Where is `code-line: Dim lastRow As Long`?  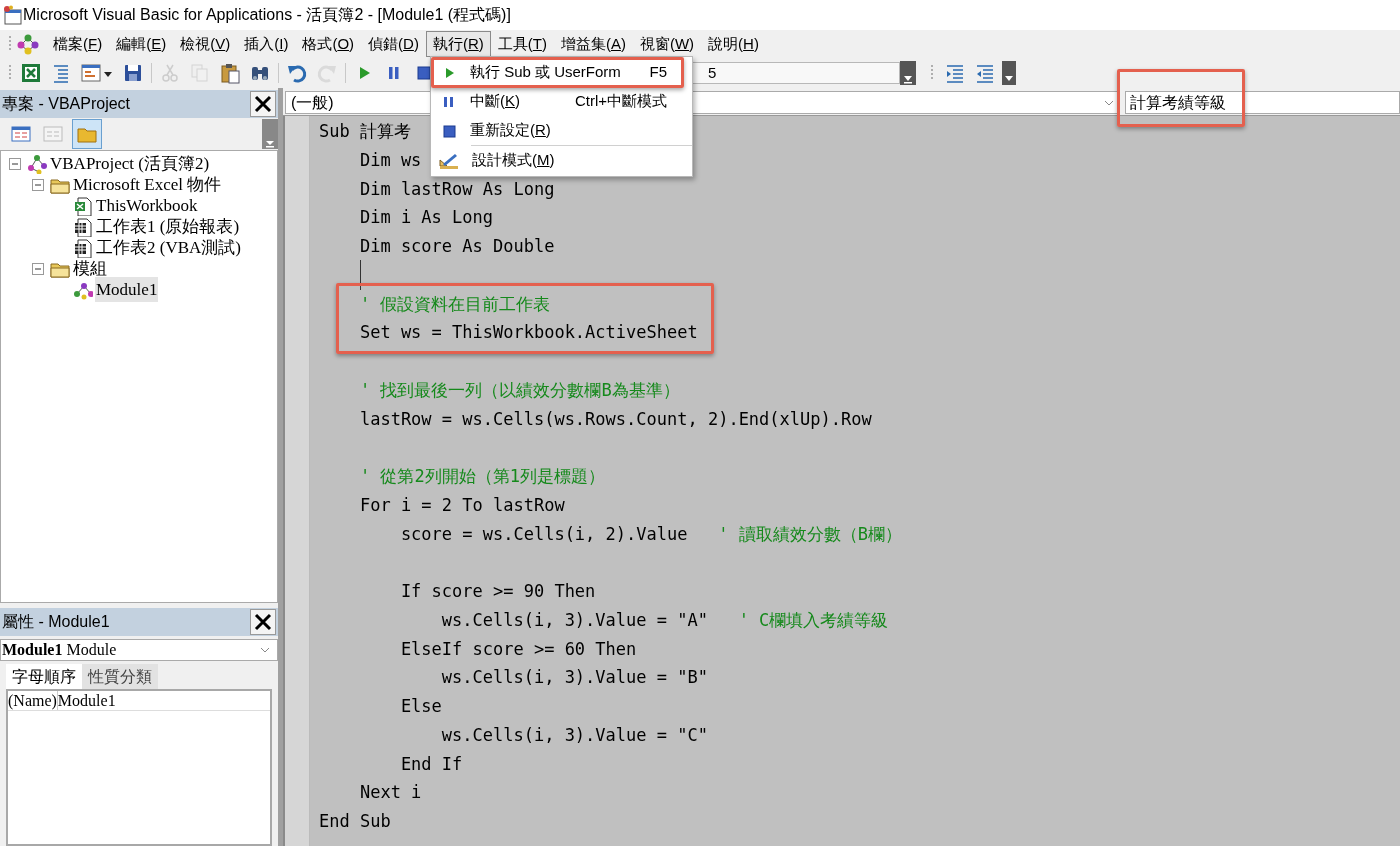
code-line: Dim lastRow As Long is located at coordinates (456, 189).